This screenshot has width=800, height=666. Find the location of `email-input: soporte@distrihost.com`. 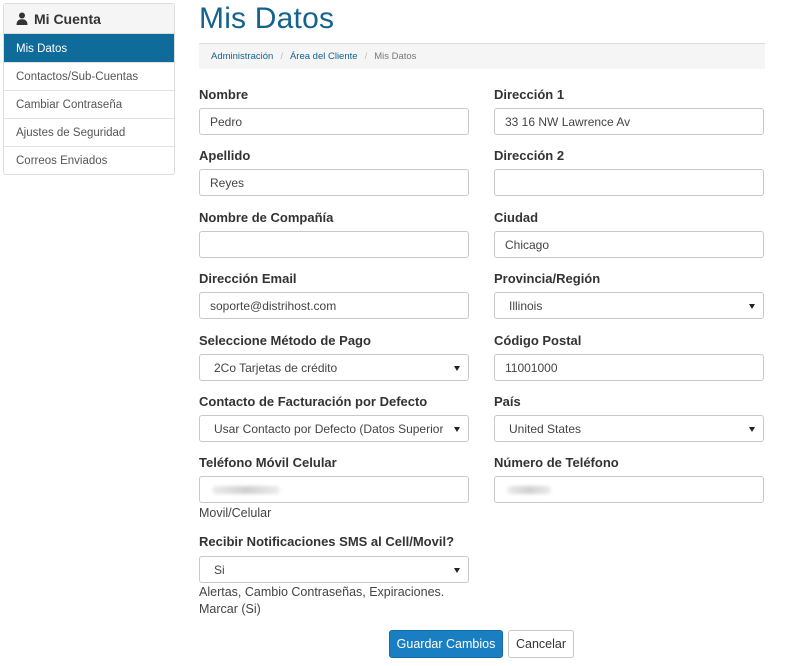

email-input: soporte@distrihost.com is located at coordinates (334, 305).